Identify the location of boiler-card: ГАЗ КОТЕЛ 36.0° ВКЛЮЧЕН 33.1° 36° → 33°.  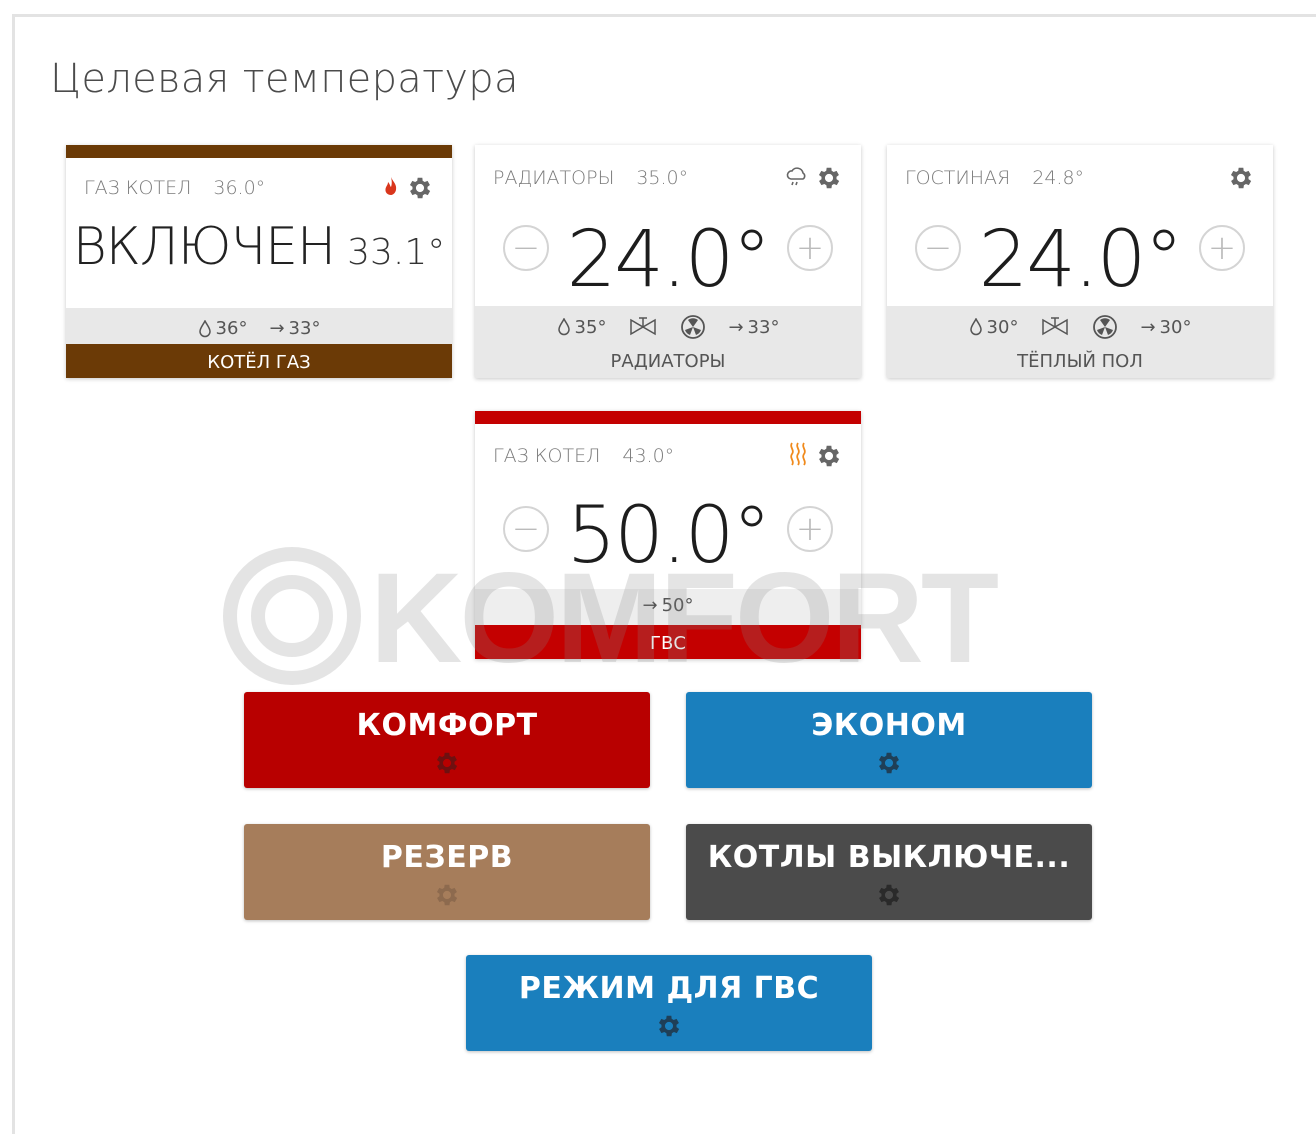
(259, 261).